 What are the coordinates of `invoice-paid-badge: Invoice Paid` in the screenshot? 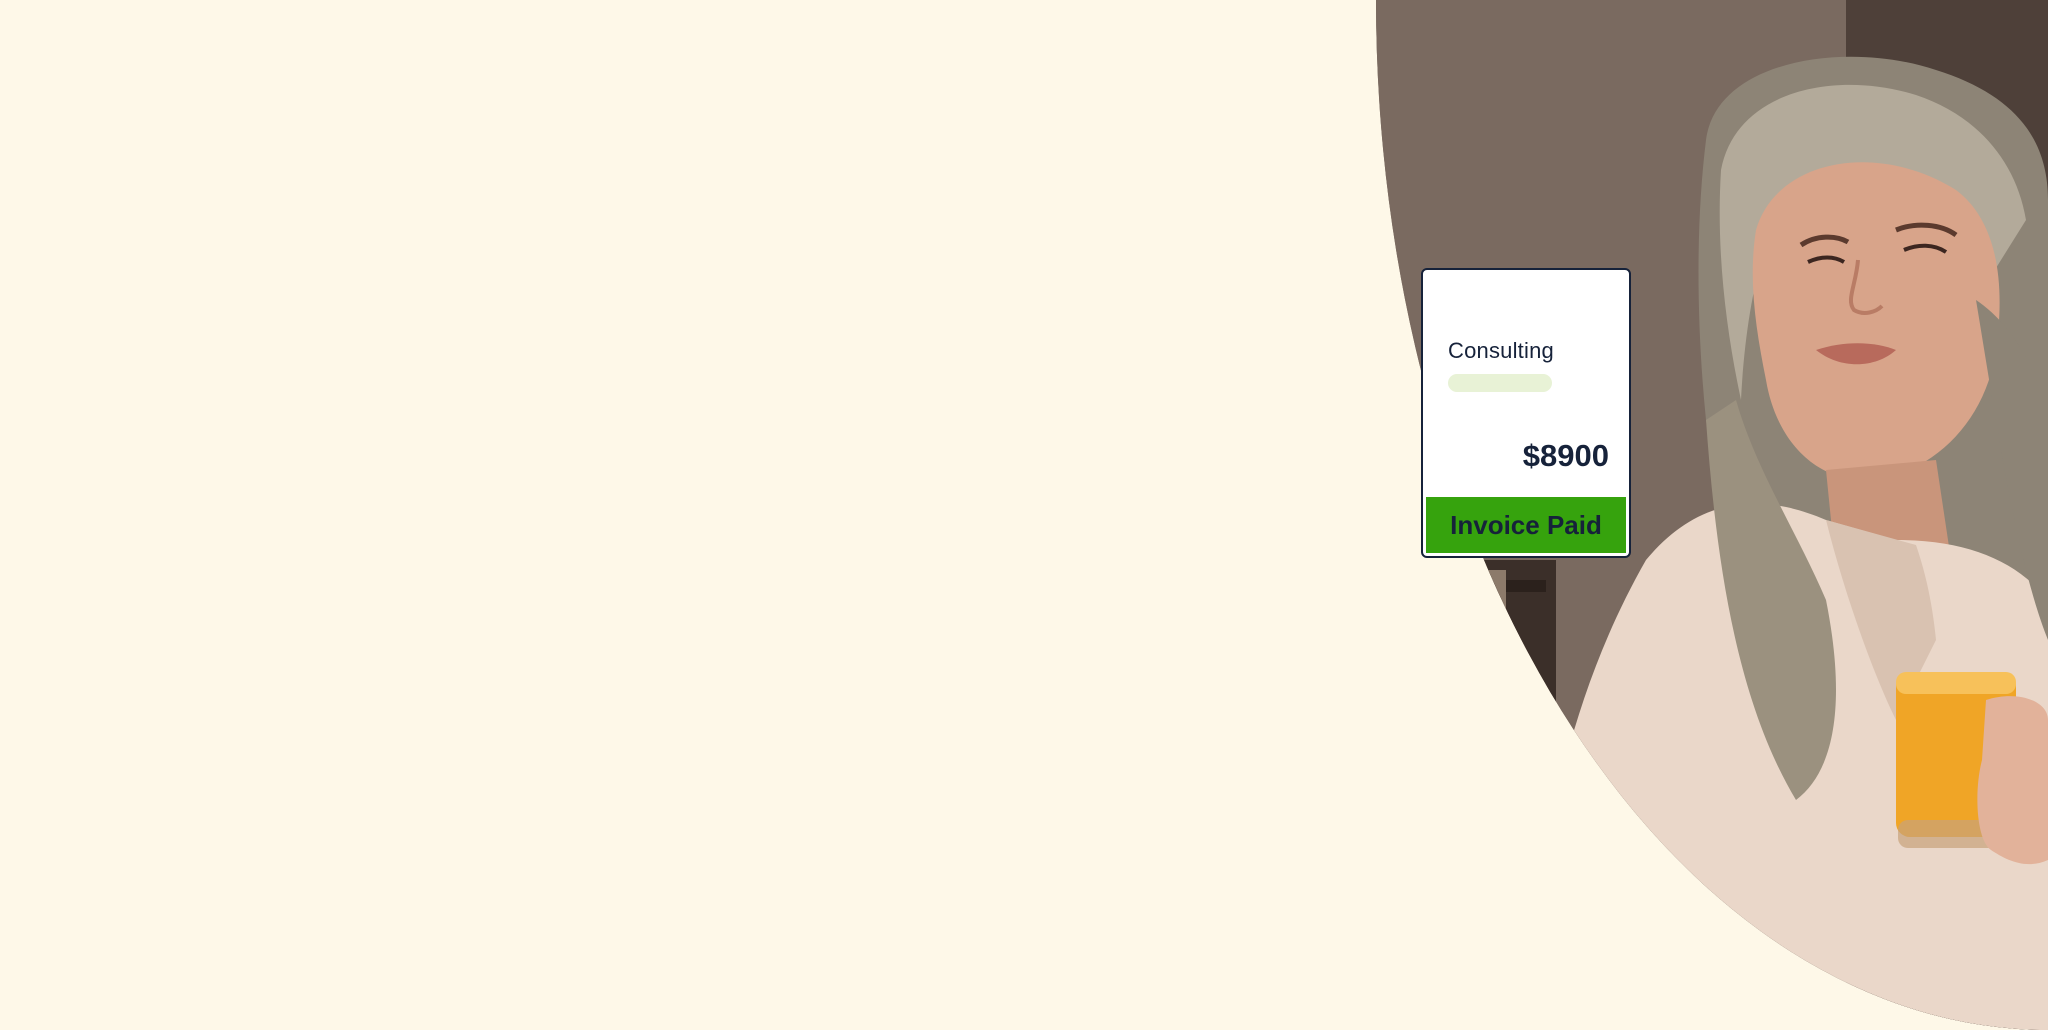 It's located at (1526, 525).